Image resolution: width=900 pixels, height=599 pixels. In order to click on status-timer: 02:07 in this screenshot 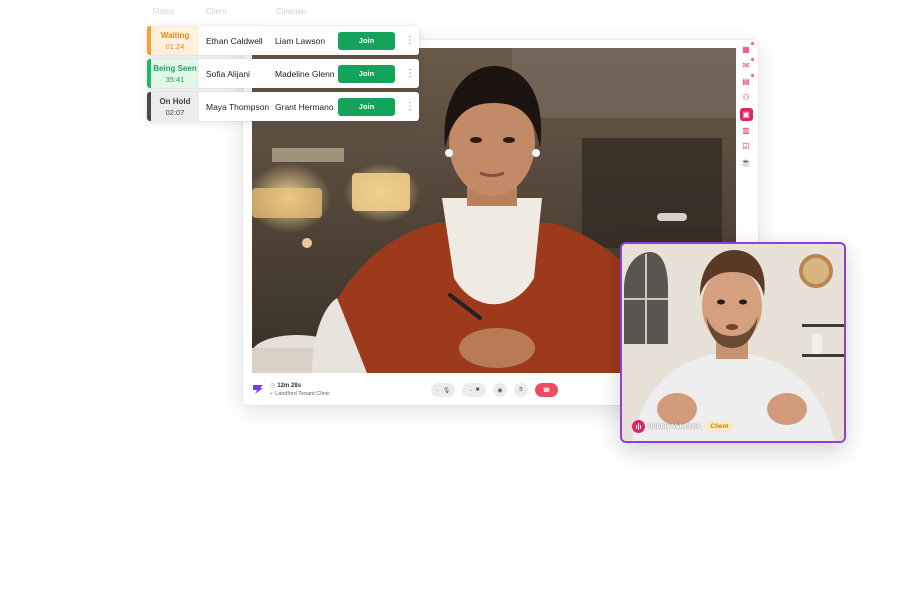, I will do `click(175, 112)`.